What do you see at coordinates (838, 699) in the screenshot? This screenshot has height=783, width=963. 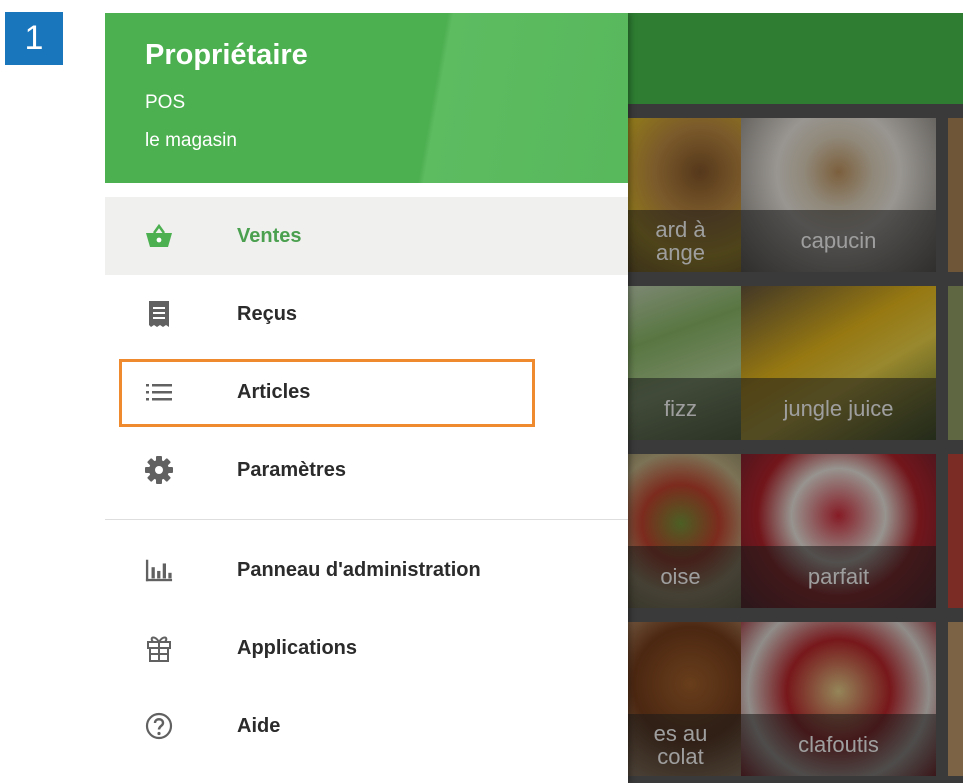 I see `item-tile: clafoutis` at bounding box center [838, 699].